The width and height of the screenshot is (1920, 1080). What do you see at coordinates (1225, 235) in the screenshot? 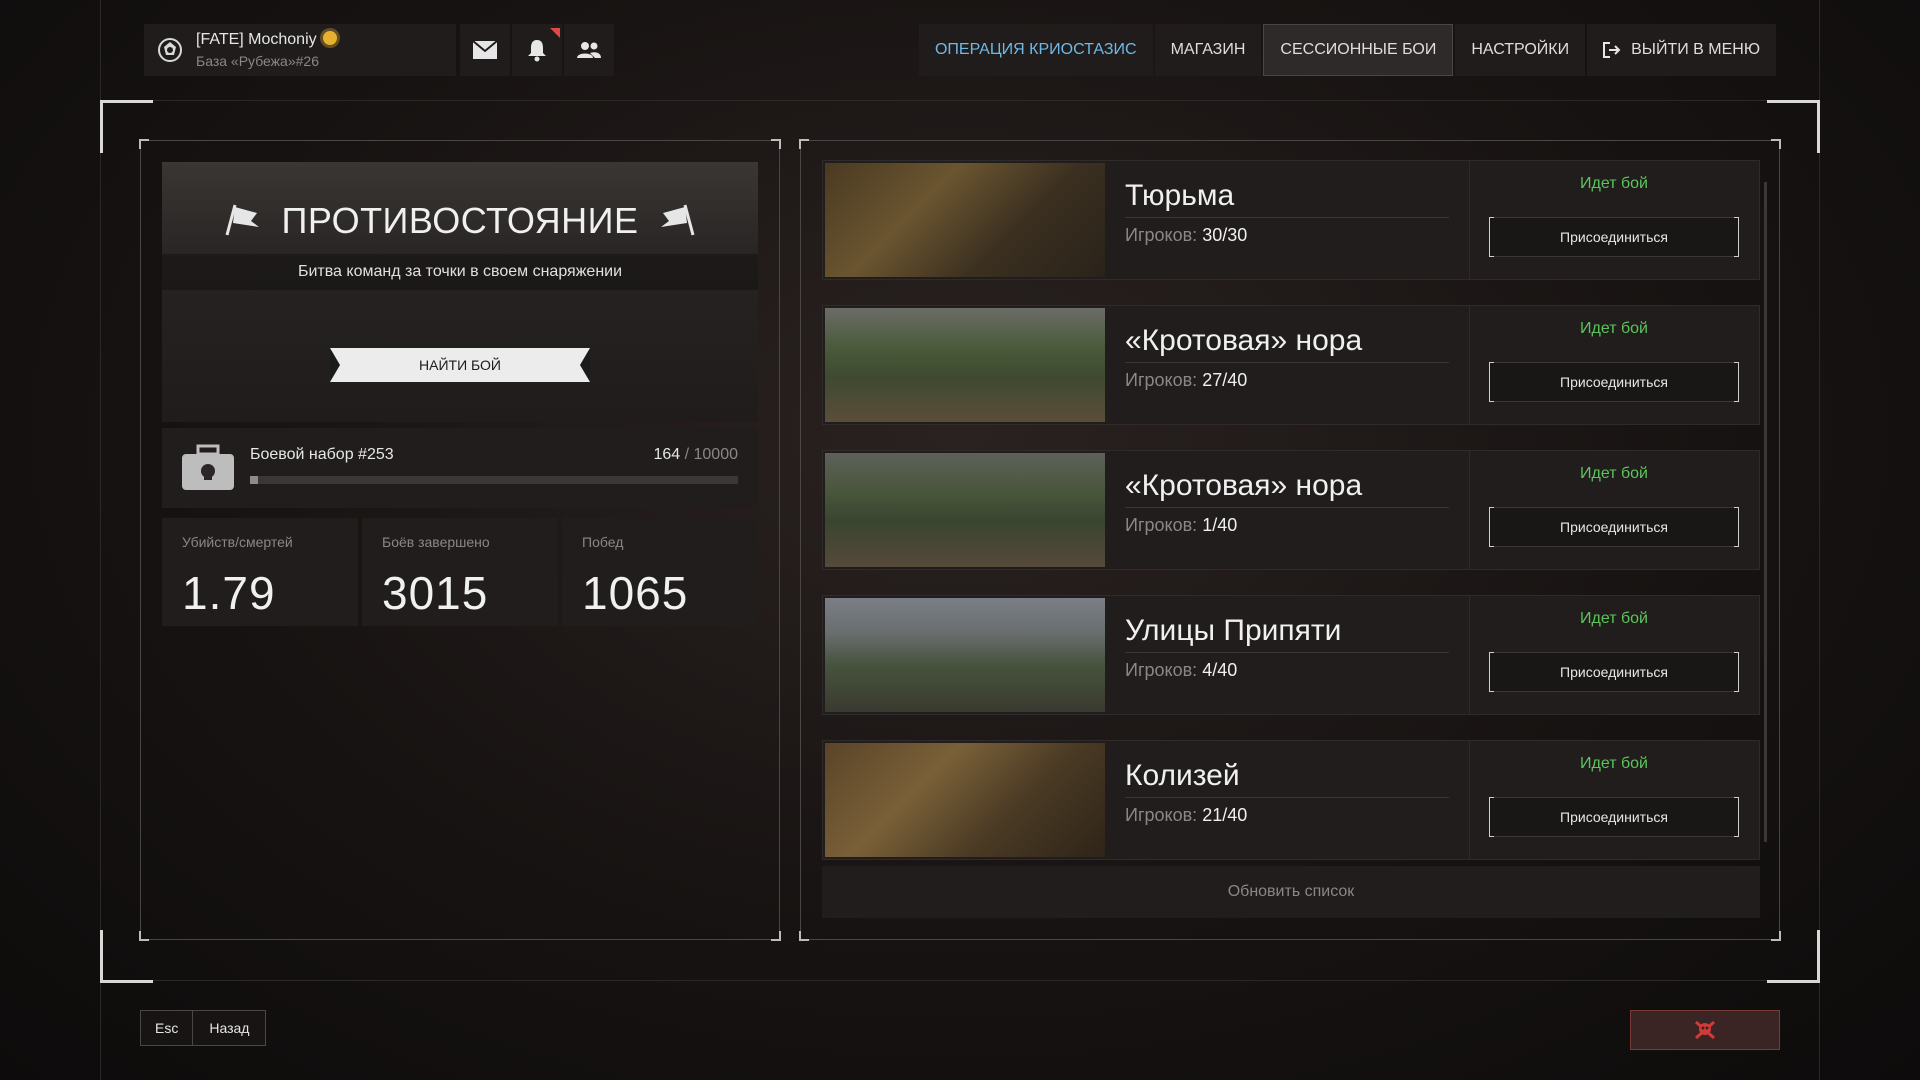
I see `players-value: 30/30` at bounding box center [1225, 235].